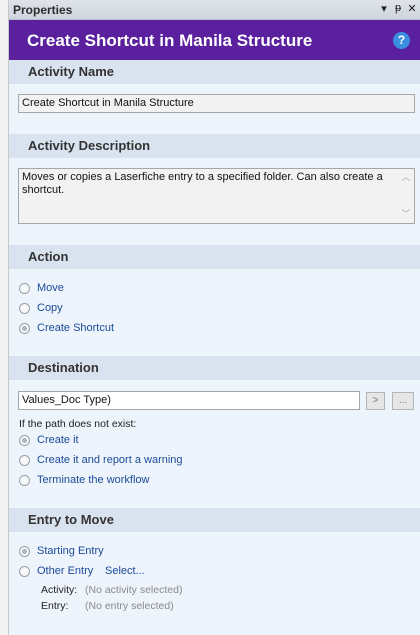  What do you see at coordinates (48, 256) in the screenshot?
I see `section-heading: Action` at bounding box center [48, 256].